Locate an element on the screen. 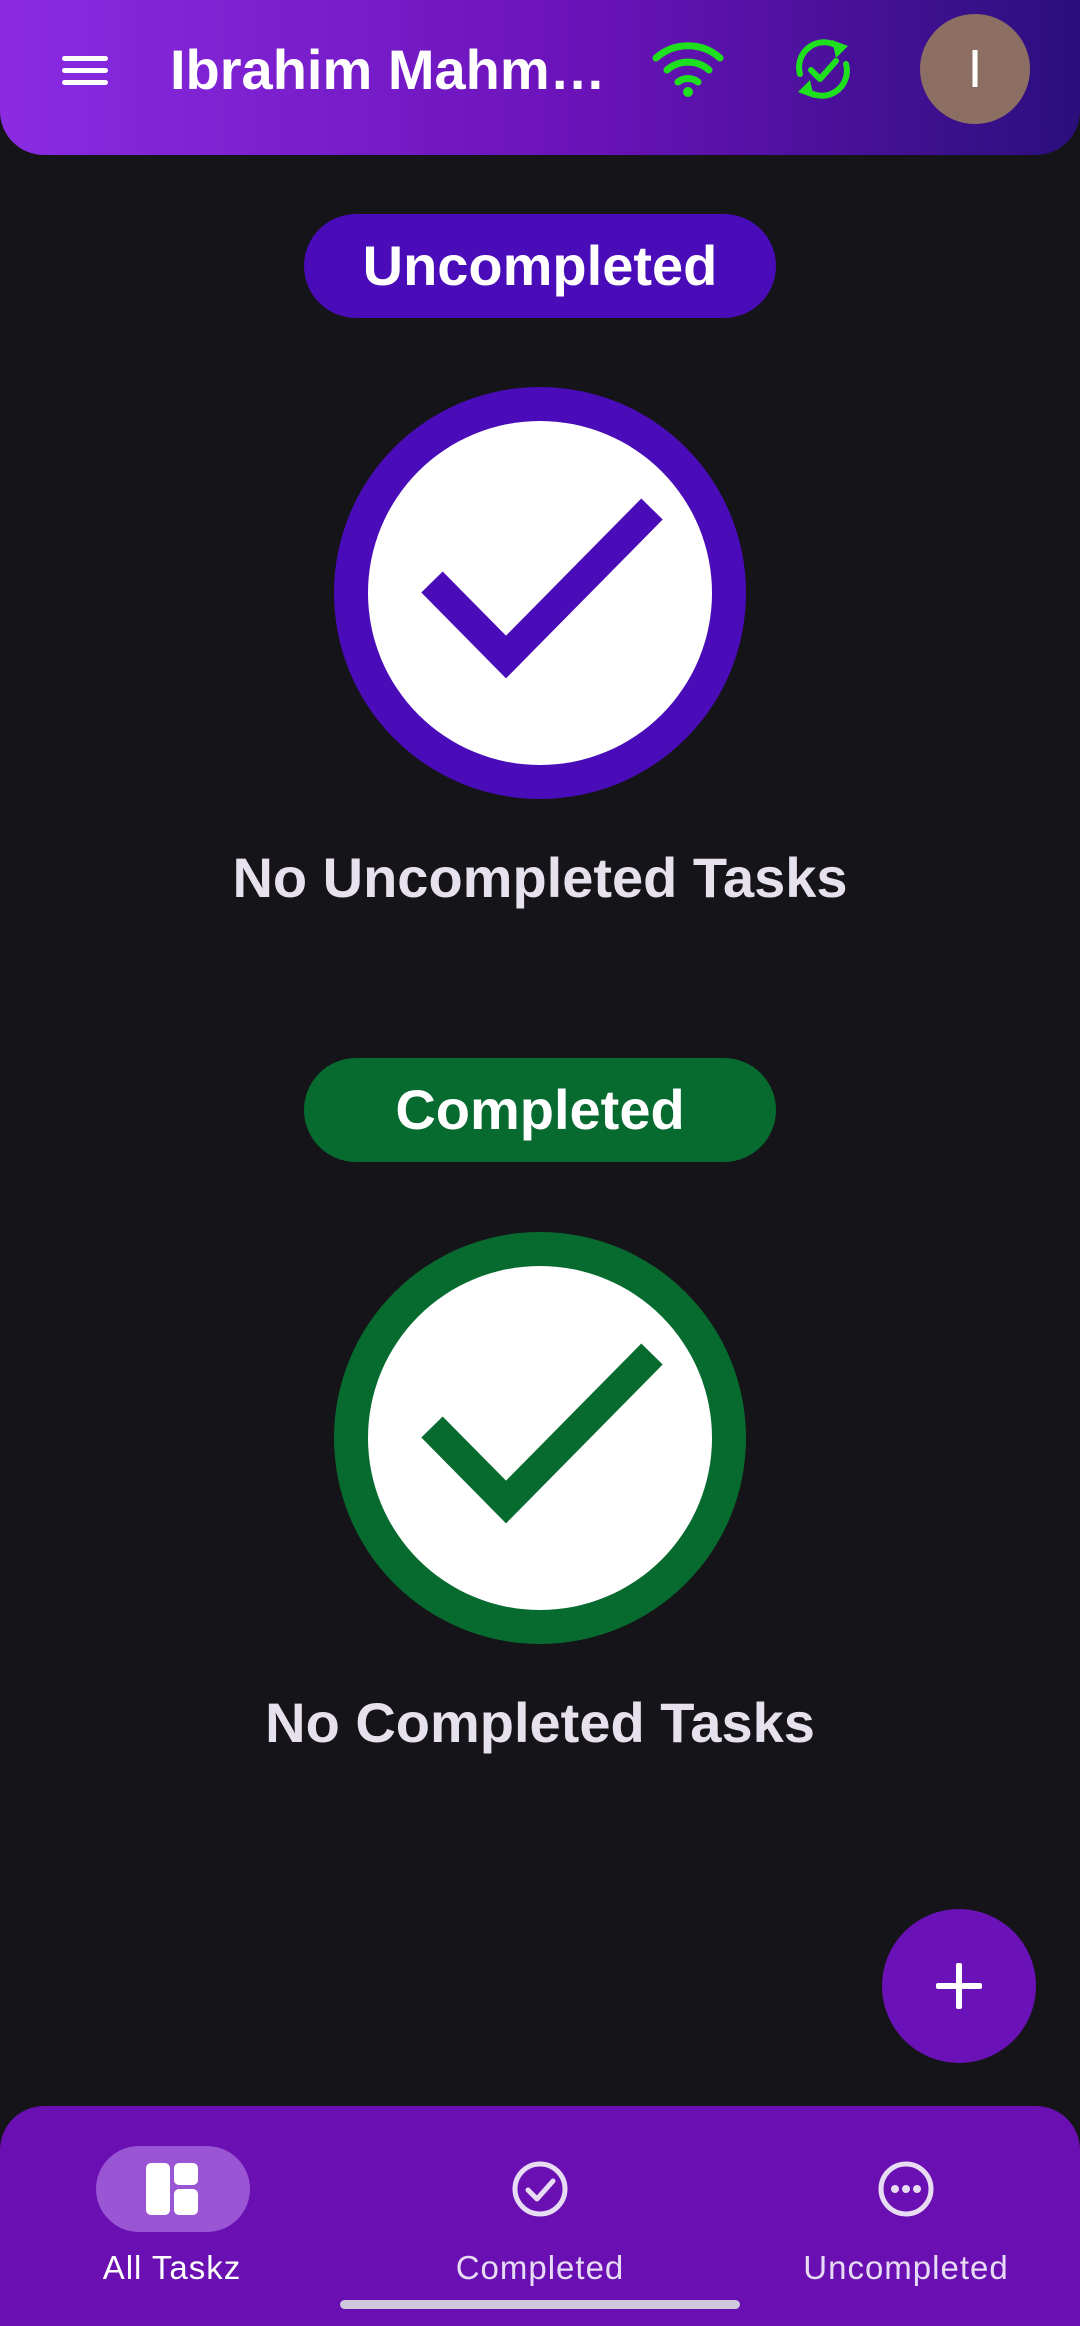 The width and height of the screenshot is (1080, 2326). avatar: I is located at coordinates (975, 69).